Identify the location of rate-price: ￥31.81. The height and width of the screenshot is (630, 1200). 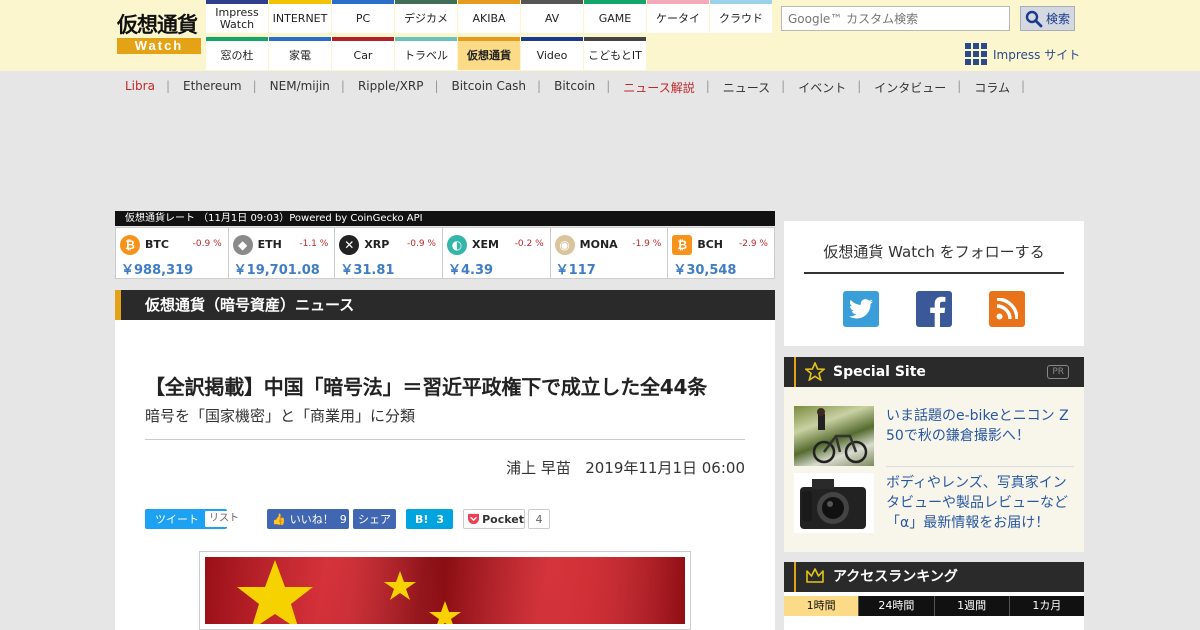
(367, 270).